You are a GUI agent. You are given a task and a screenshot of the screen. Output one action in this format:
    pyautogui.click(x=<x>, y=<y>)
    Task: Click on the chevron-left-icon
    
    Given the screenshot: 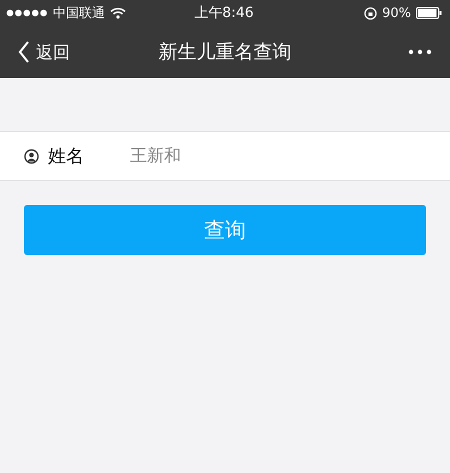 What is the action you would take?
    pyautogui.click(x=24, y=52)
    